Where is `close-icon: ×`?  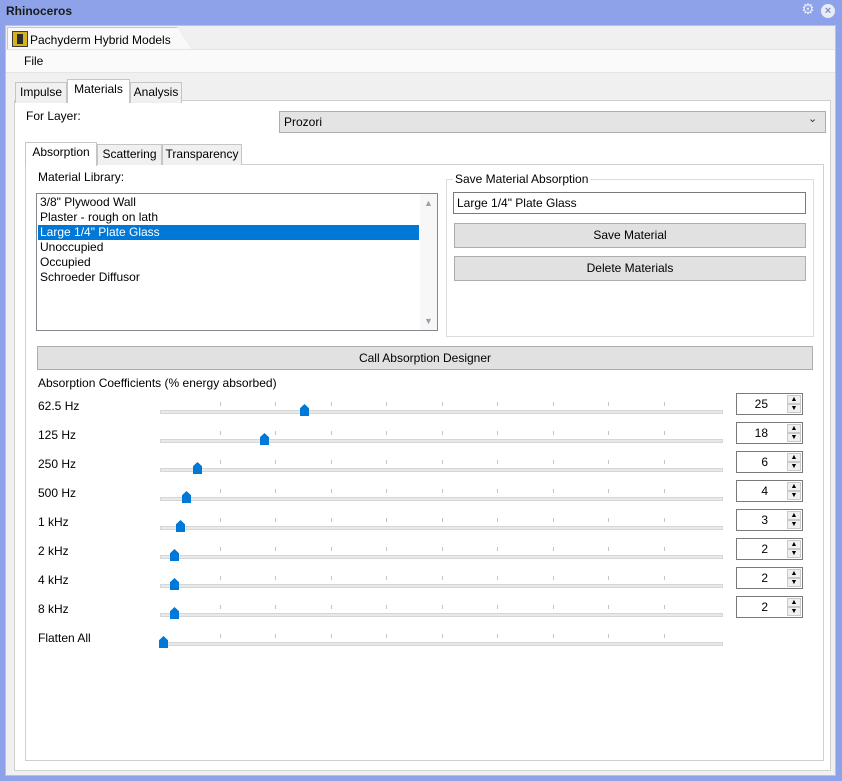
close-icon: × is located at coordinates (828, 11).